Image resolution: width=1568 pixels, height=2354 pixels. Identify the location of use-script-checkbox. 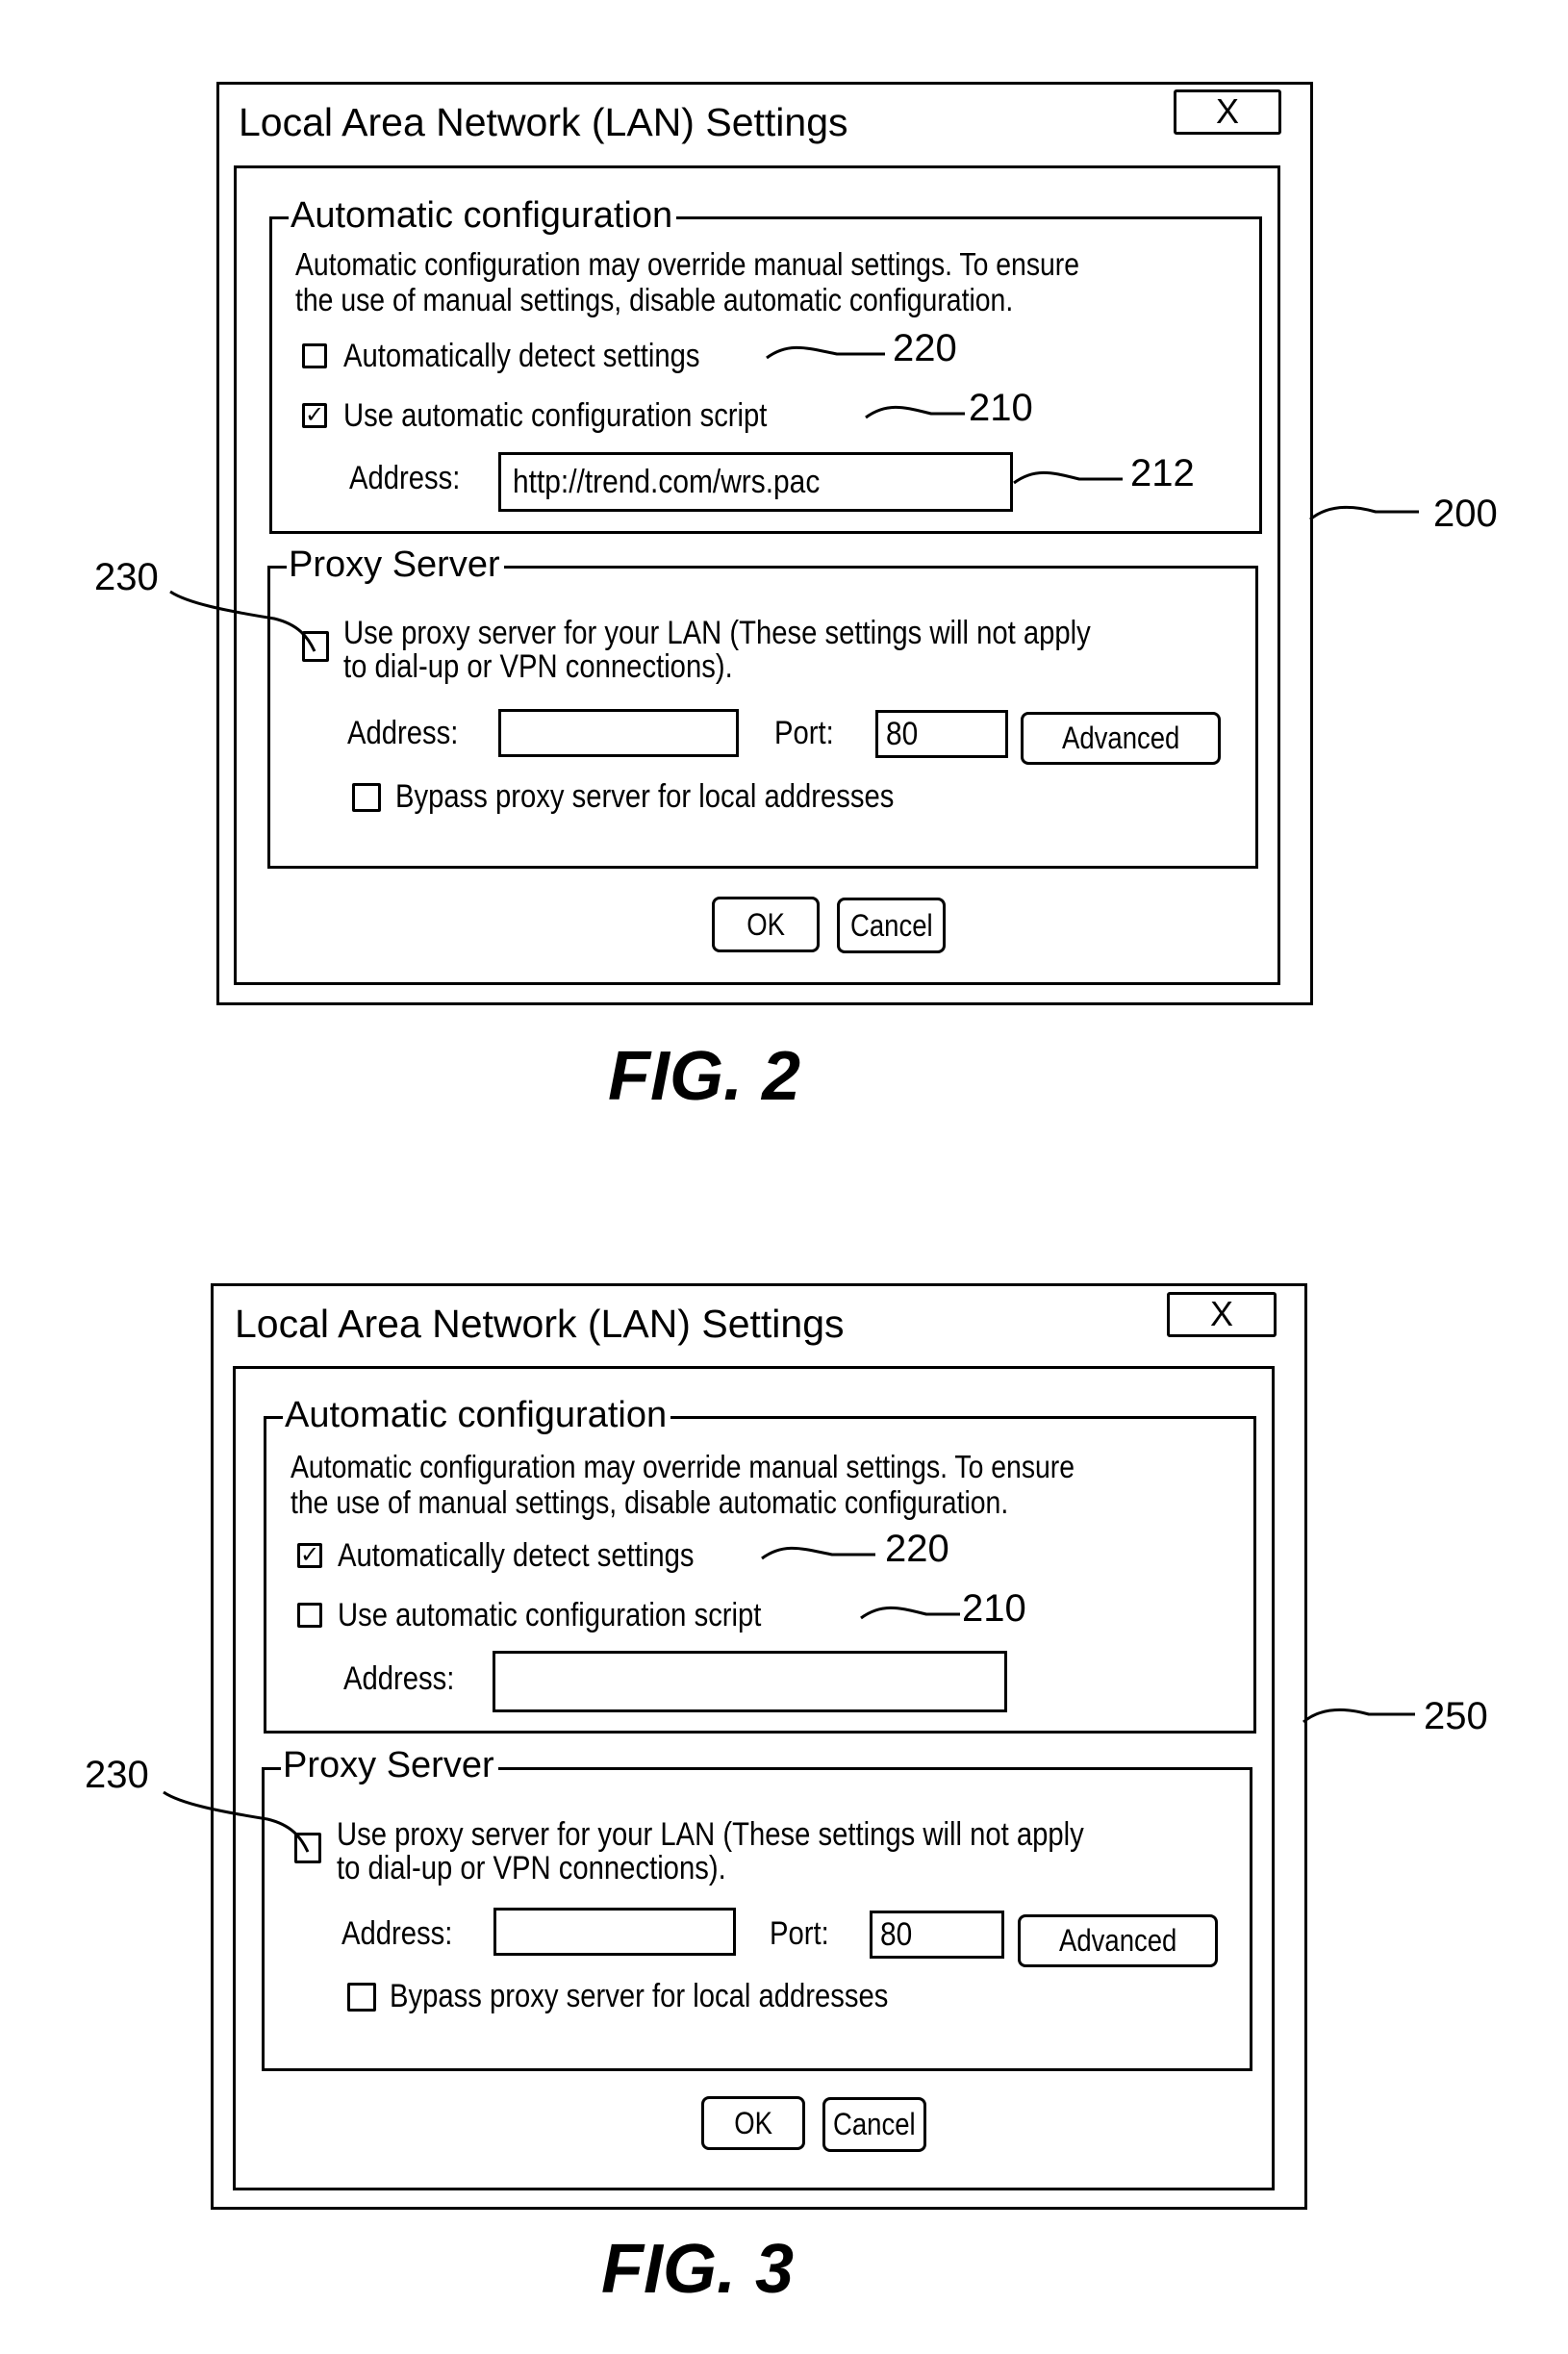
(309, 1615).